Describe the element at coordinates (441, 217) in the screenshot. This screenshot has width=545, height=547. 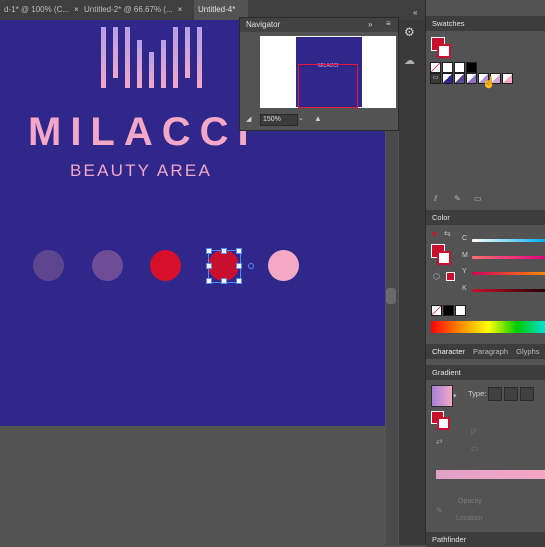
I see `color-title: Color` at that location.